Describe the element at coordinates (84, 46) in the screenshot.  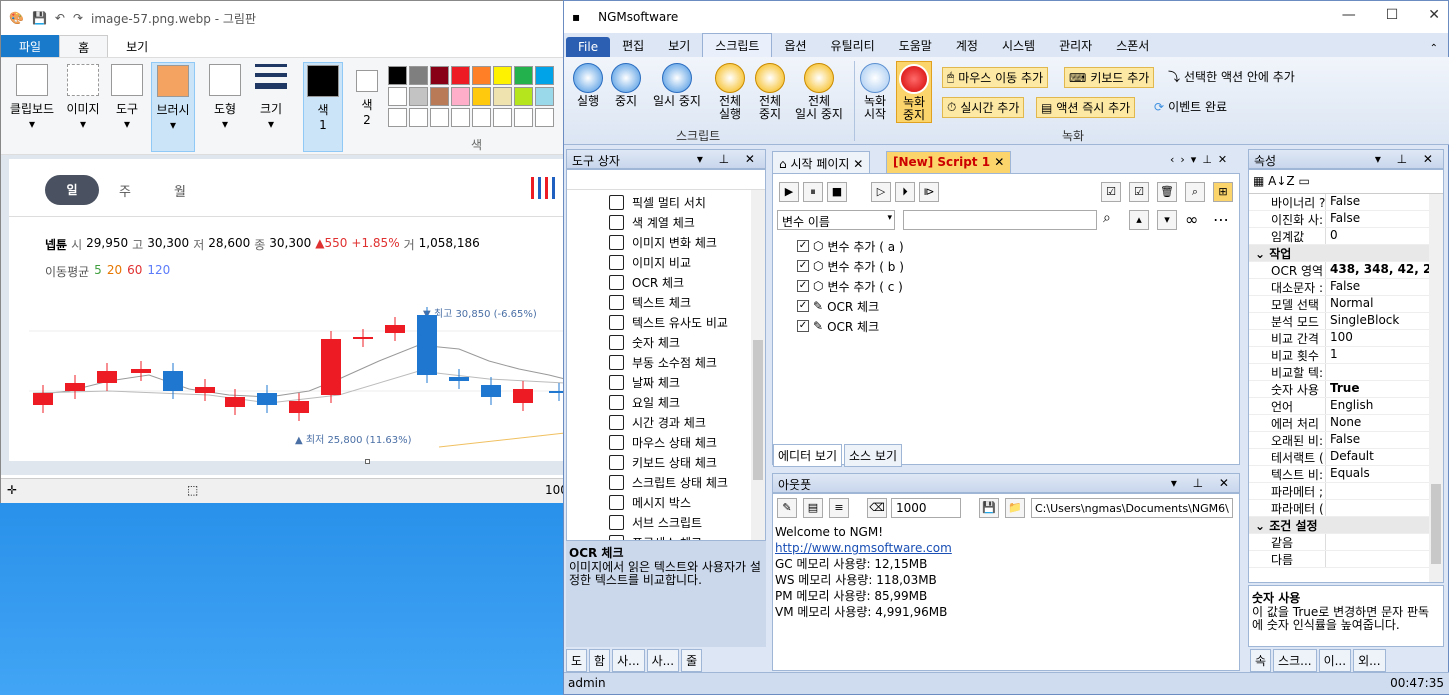
I see `tab-home: 홈` at that location.